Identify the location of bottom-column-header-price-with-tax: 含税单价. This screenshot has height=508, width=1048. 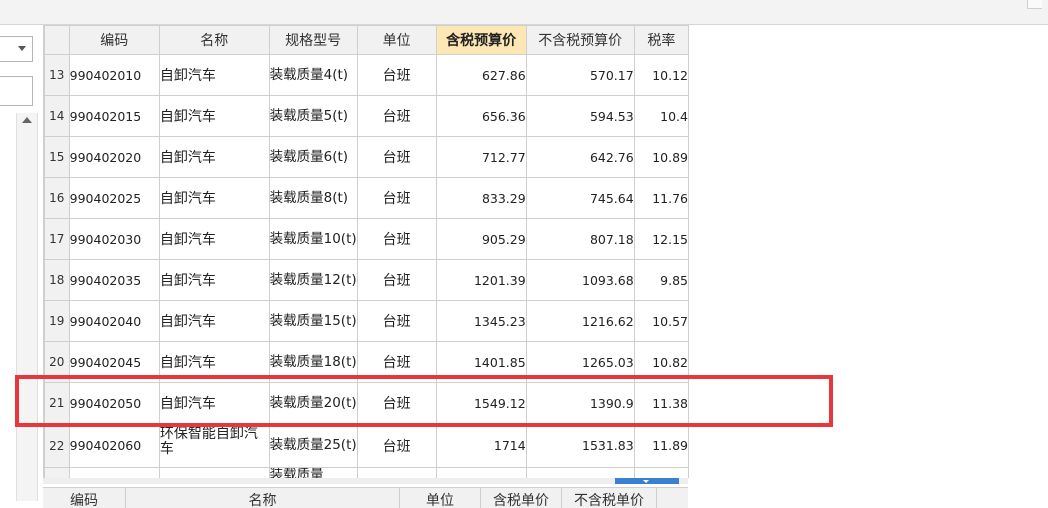
(521, 498).